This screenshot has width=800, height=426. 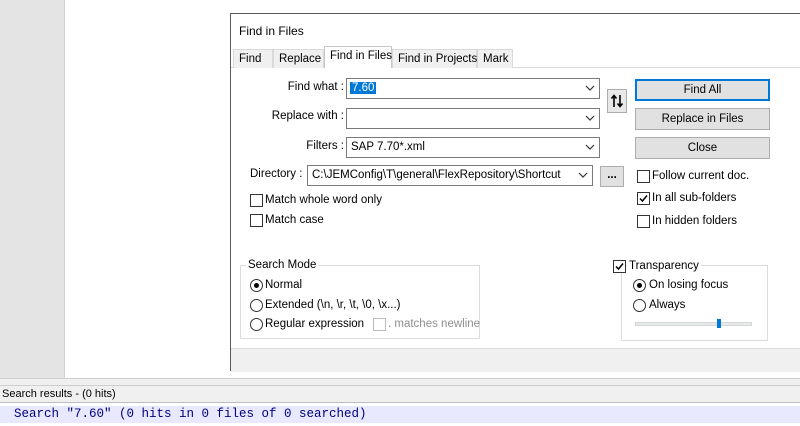 I want to click on filters-value: SAP 7.70*.xml, so click(x=388, y=147).